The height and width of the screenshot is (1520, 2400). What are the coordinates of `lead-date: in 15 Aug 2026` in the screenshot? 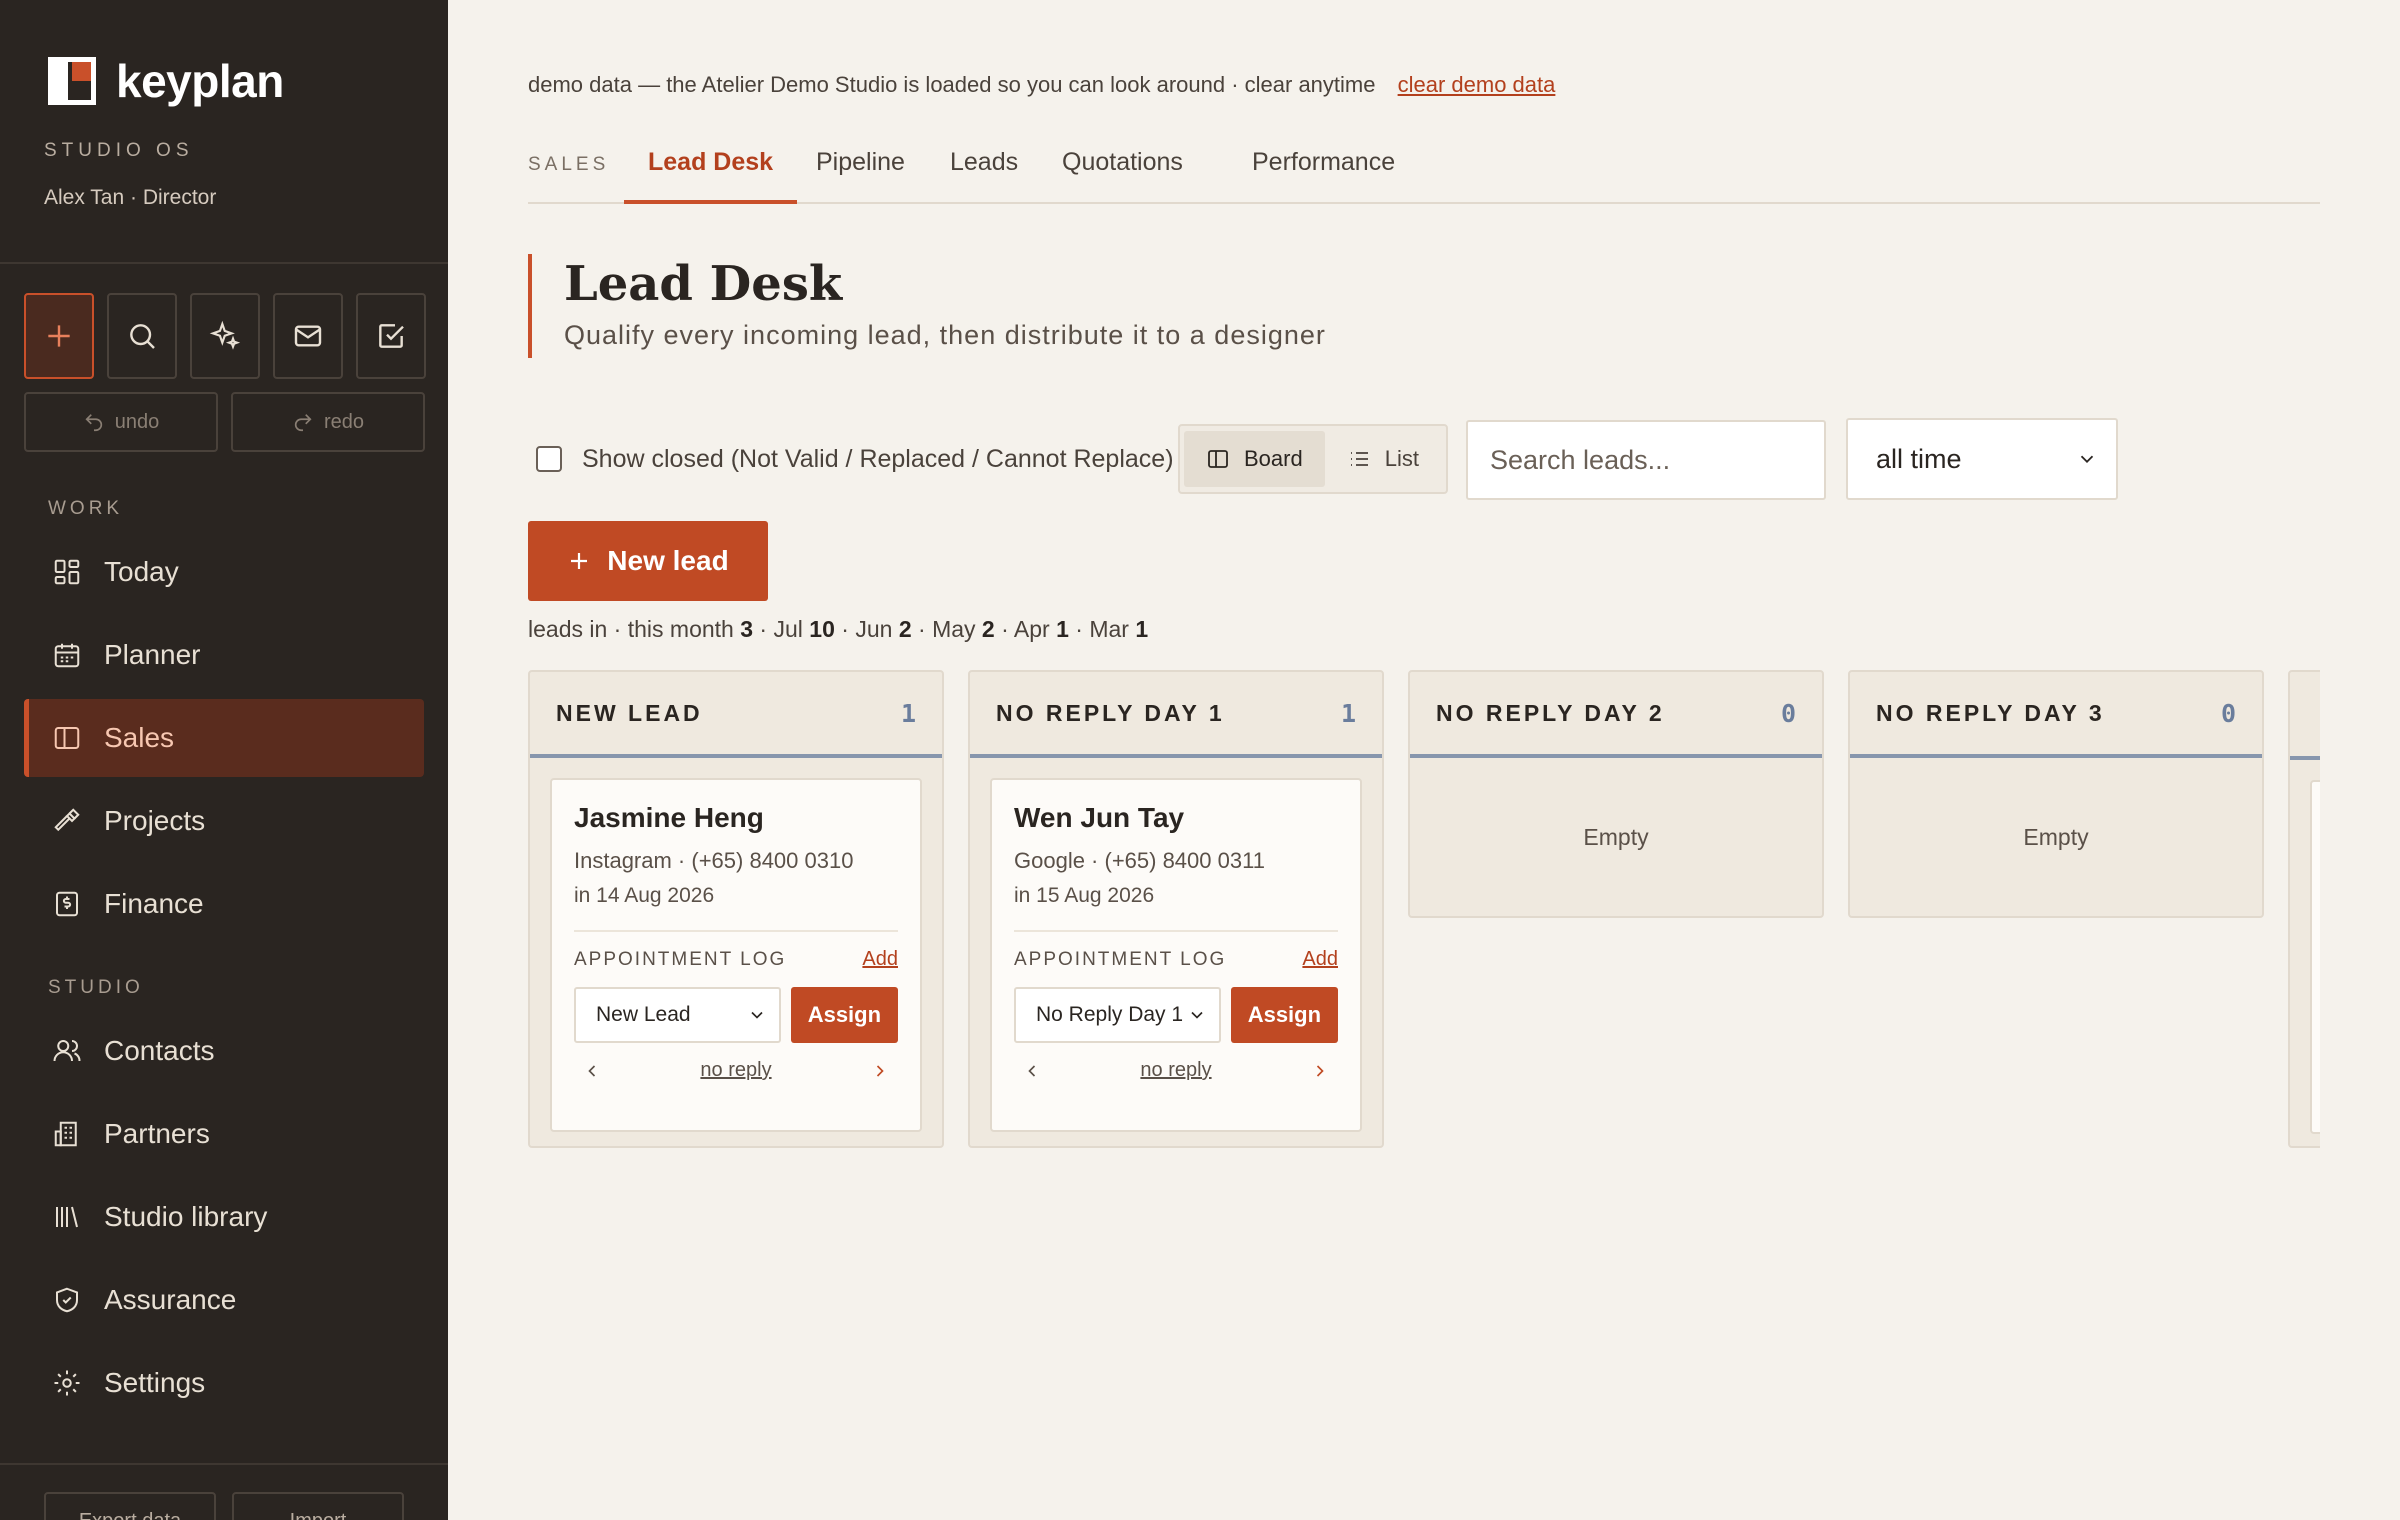 It's located at (1084, 895).